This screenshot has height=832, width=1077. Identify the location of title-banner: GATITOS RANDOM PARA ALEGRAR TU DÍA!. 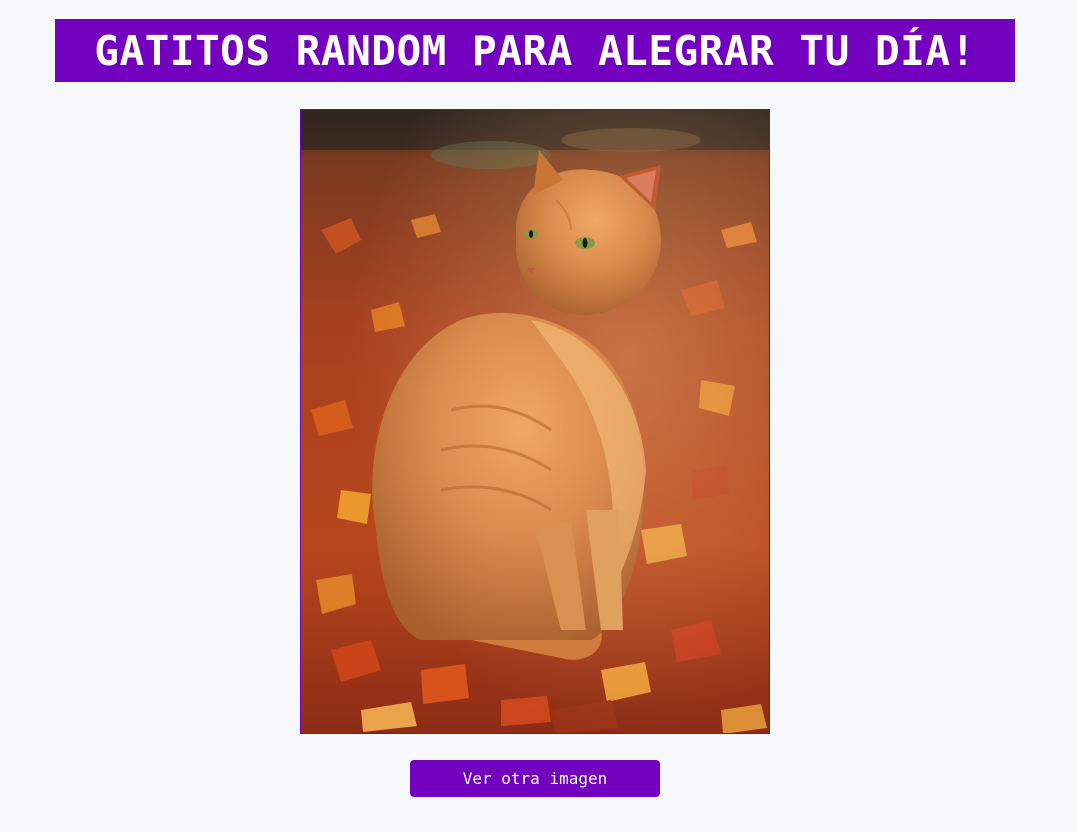
(535, 50).